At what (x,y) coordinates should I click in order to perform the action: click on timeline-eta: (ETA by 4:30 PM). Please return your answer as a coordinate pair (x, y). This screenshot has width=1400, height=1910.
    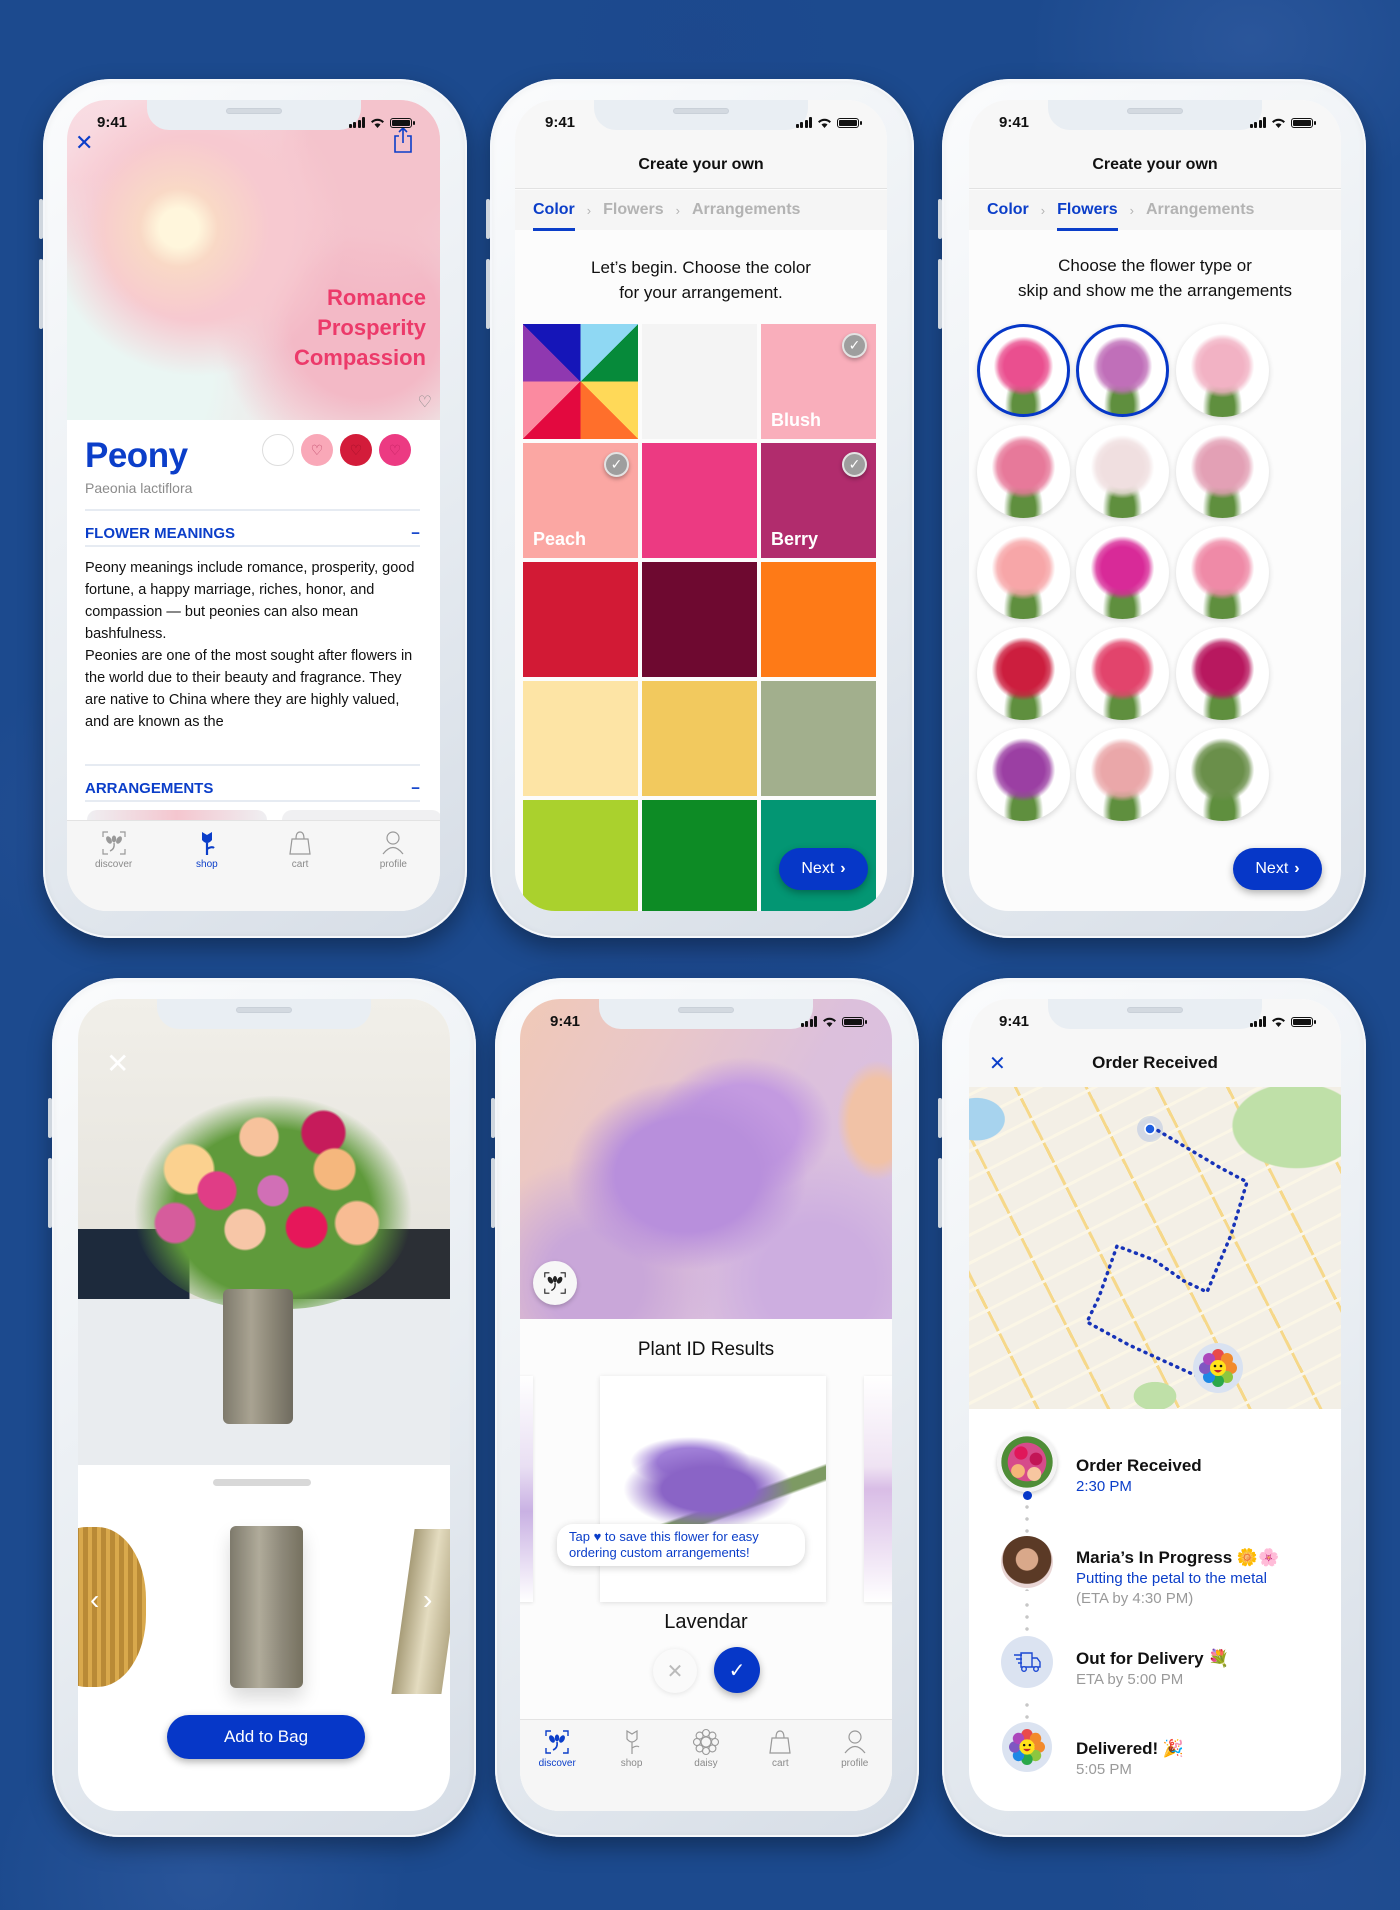
    Looking at the image, I should click on (1135, 1598).